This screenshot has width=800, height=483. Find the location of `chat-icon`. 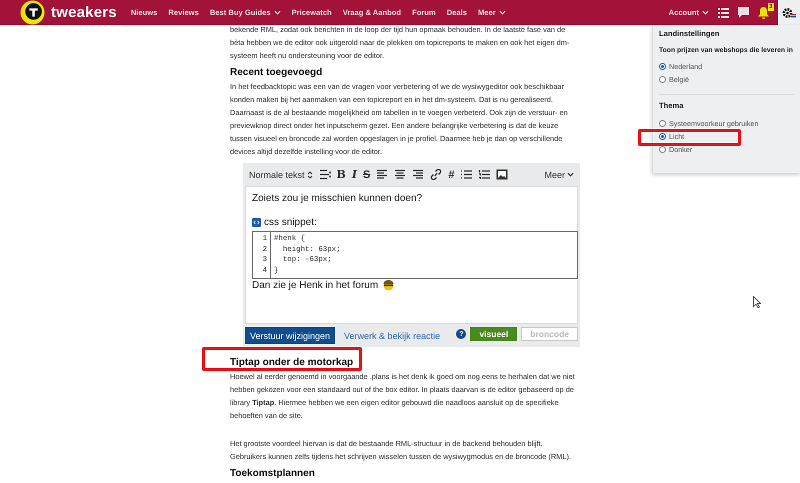

chat-icon is located at coordinates (743, 12).